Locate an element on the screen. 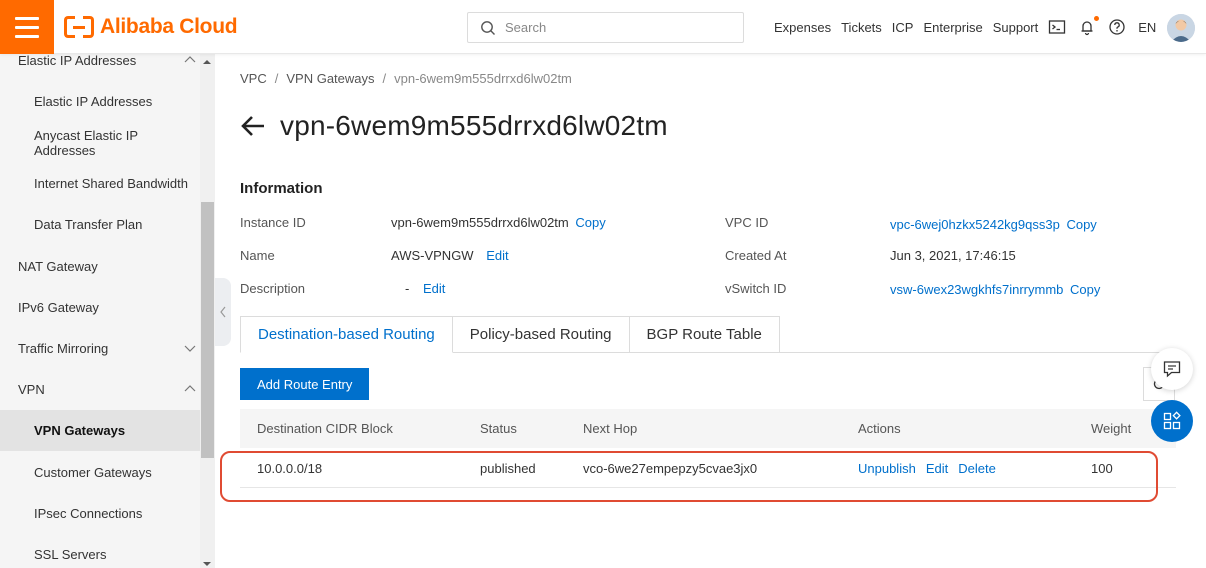 The width and height of the screenshot is (1206, 568). description-field: - Edit is located at coordinates (425, 288).